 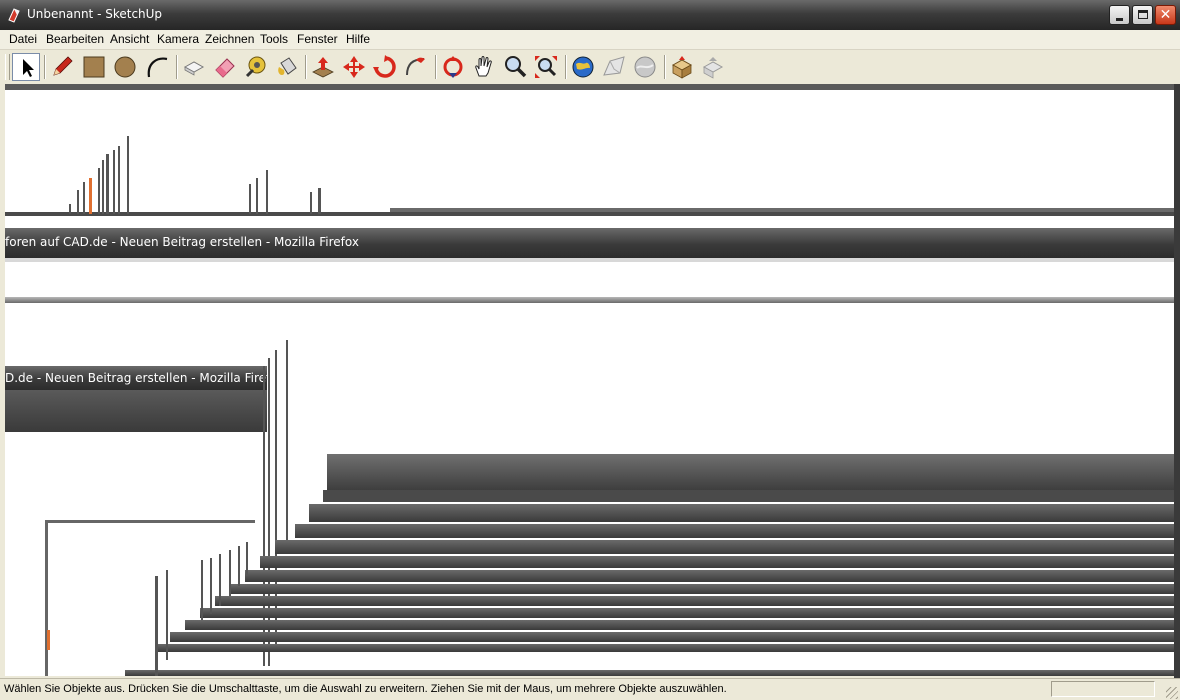 I want to click on tape-measure-icon, so click(x=255, y=67).